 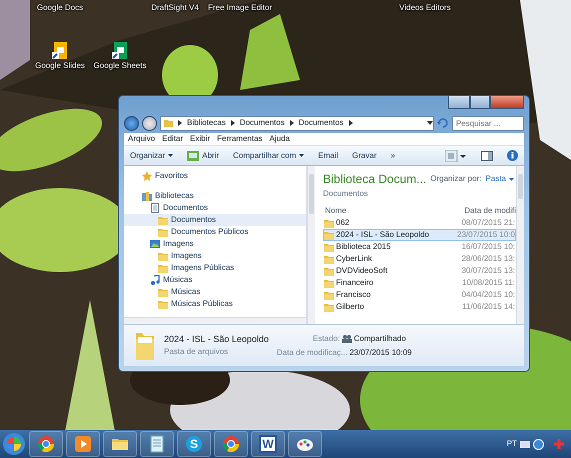 What do you see at coordinates (152, 156) in the screenshot?
I see `toolbar-button: Organizar` at bounding box center [152, 156].